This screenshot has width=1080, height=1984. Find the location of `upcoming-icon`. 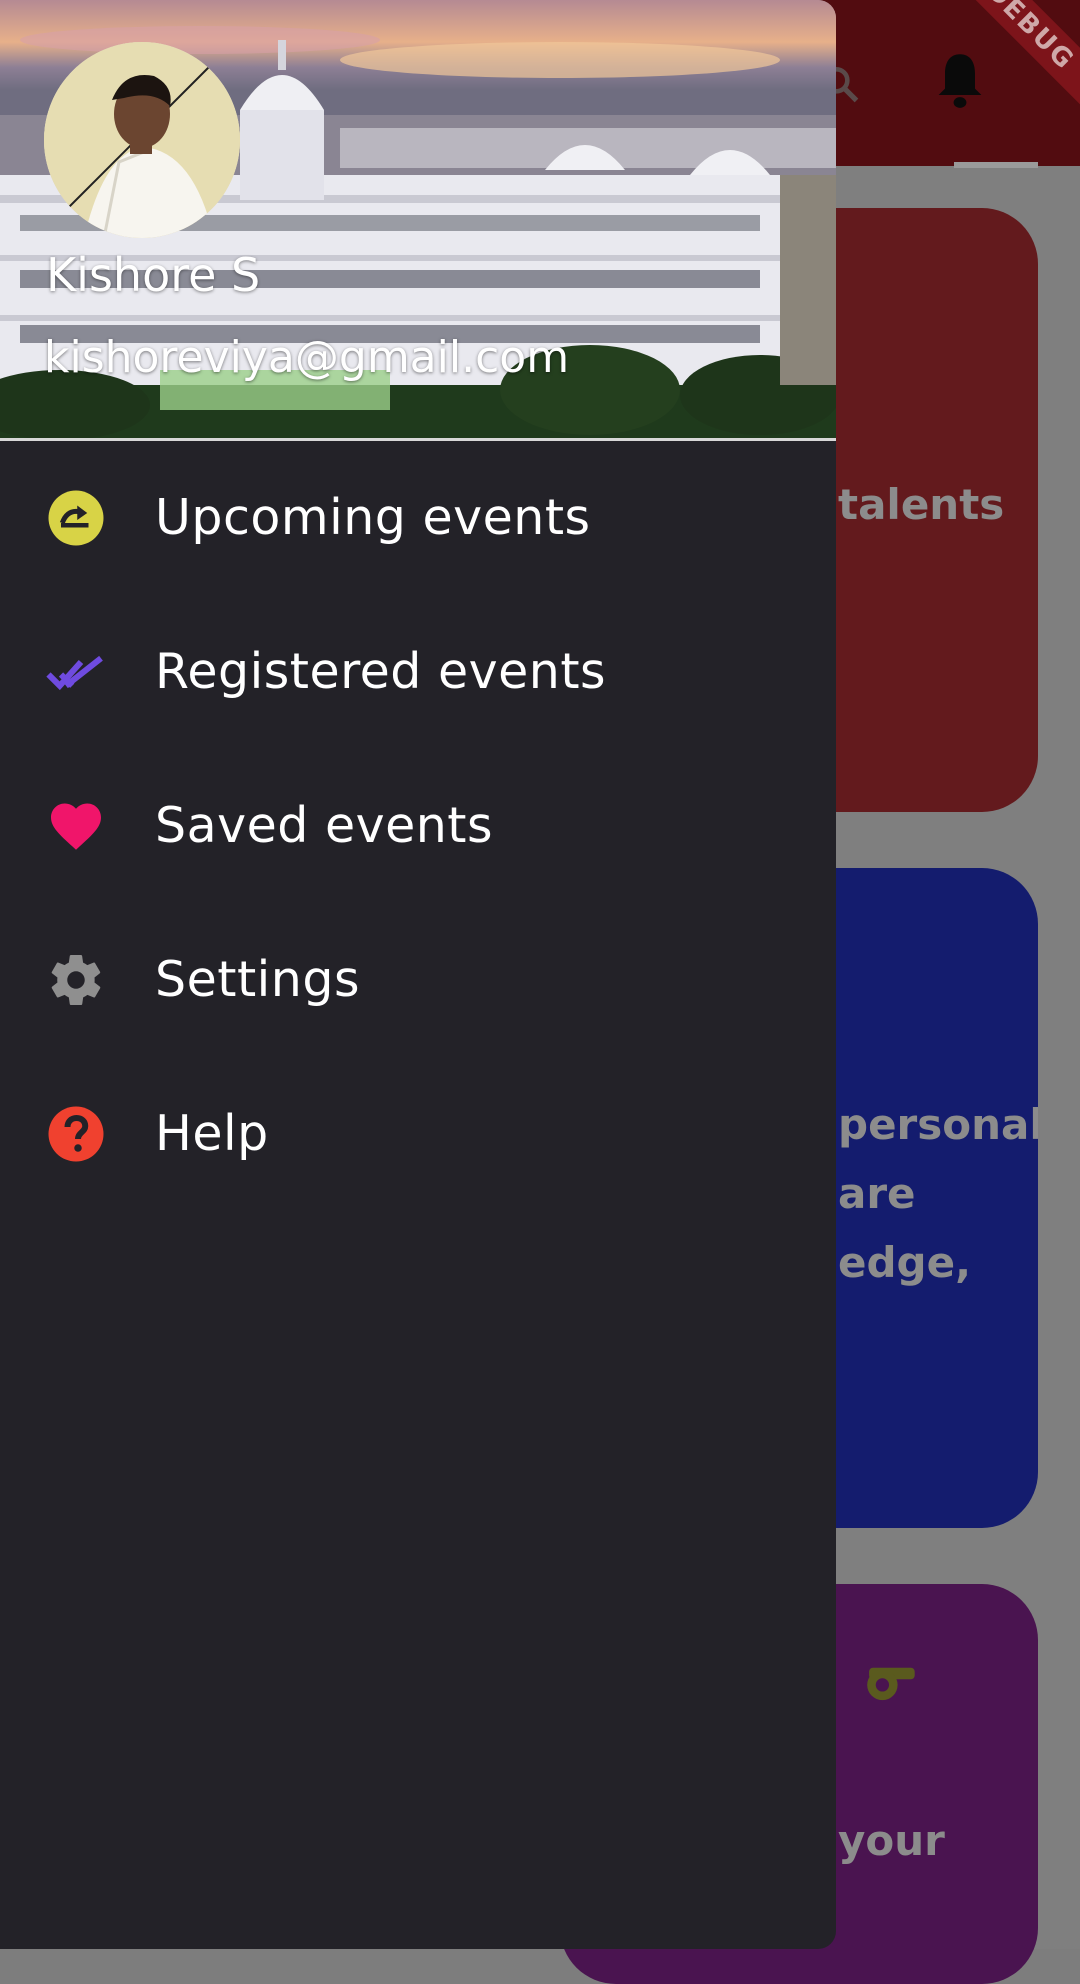

upcoming-icon is located at coordinates (76, 518).